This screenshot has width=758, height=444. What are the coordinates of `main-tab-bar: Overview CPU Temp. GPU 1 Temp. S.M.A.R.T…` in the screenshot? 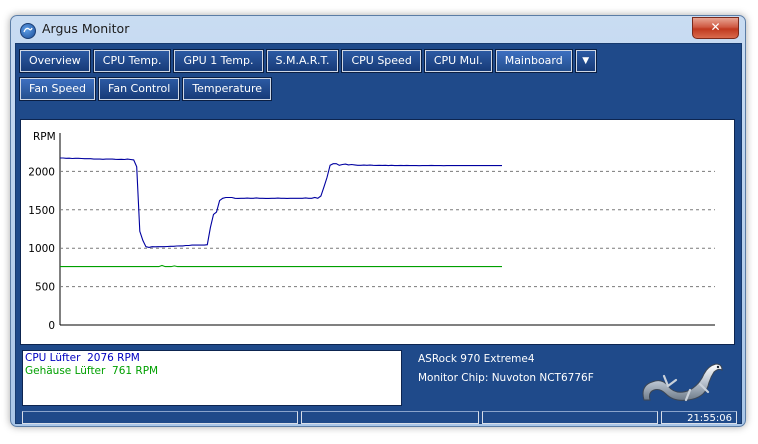 It's located at (308, 61).